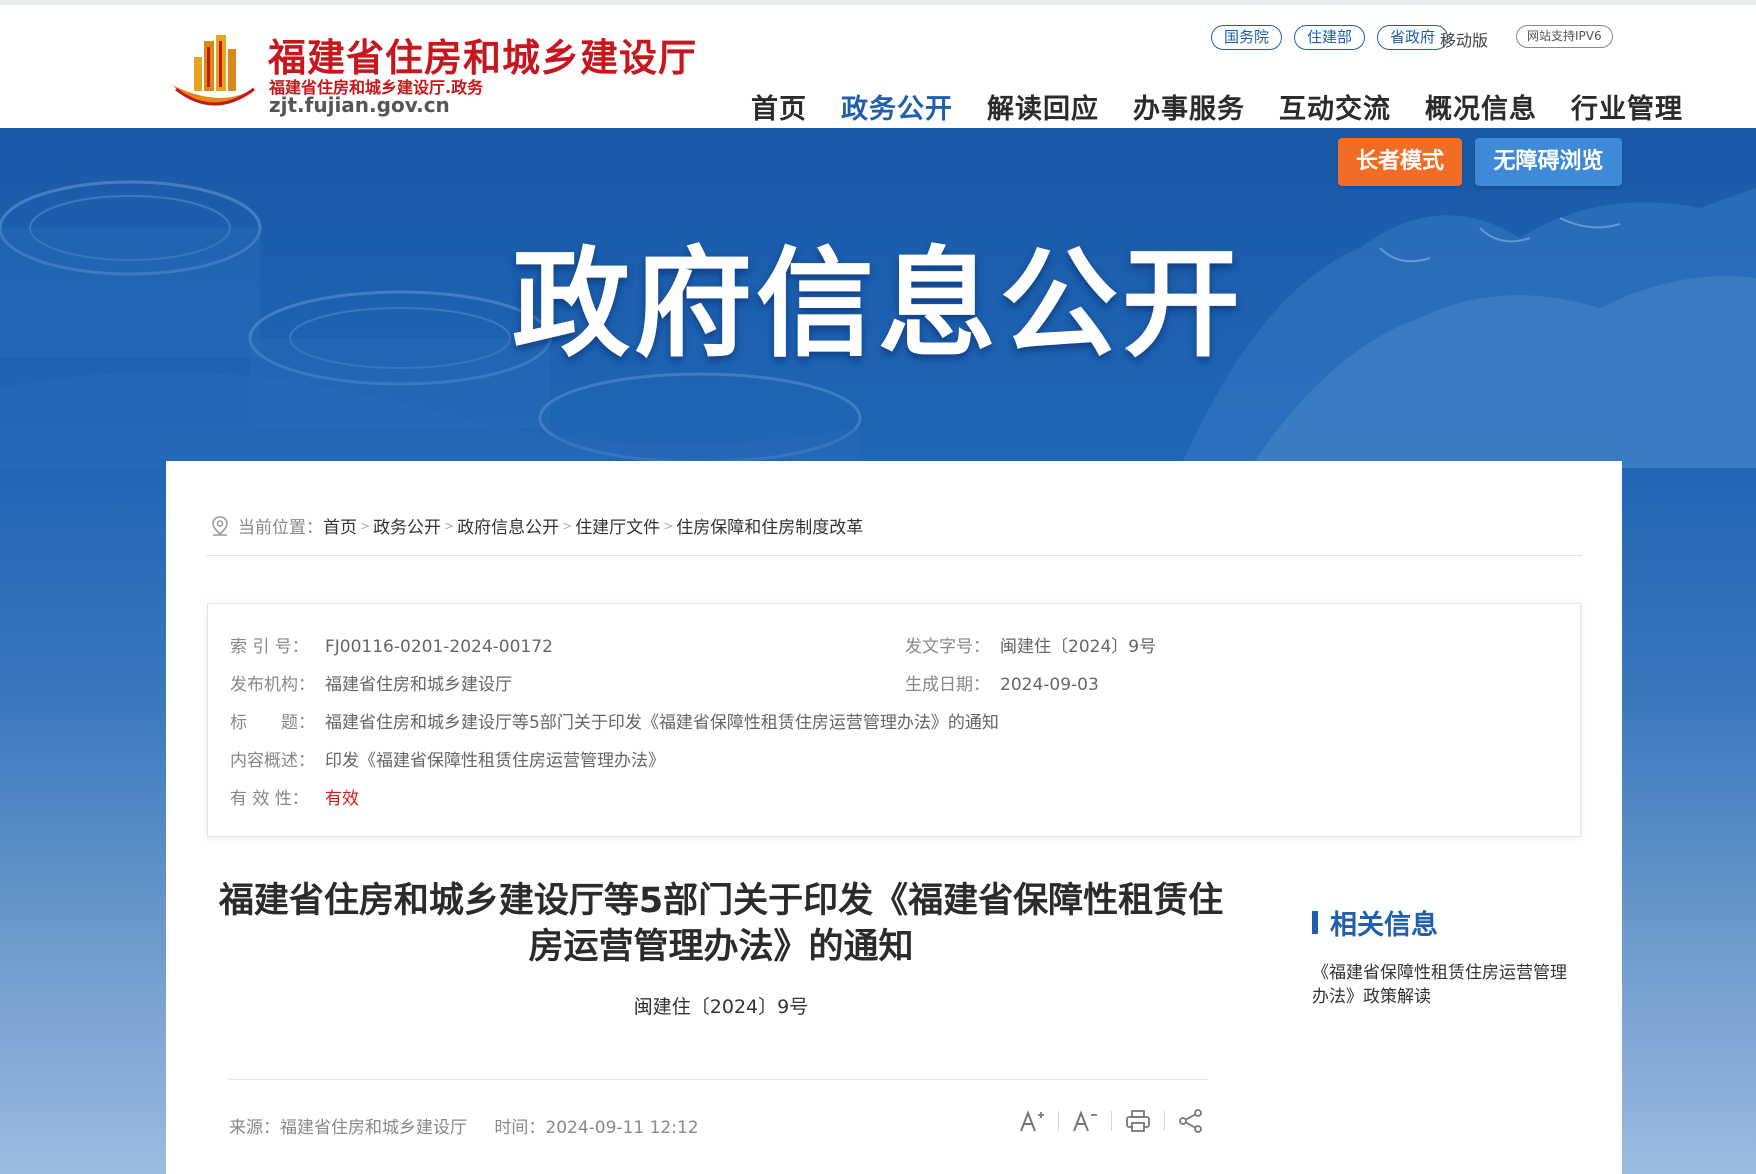  What do you see at coordinates (1564, 36) in the screenshot?
I see `ipv6-badge: 网站支持IPV6` at bounding box center [1564, 36].